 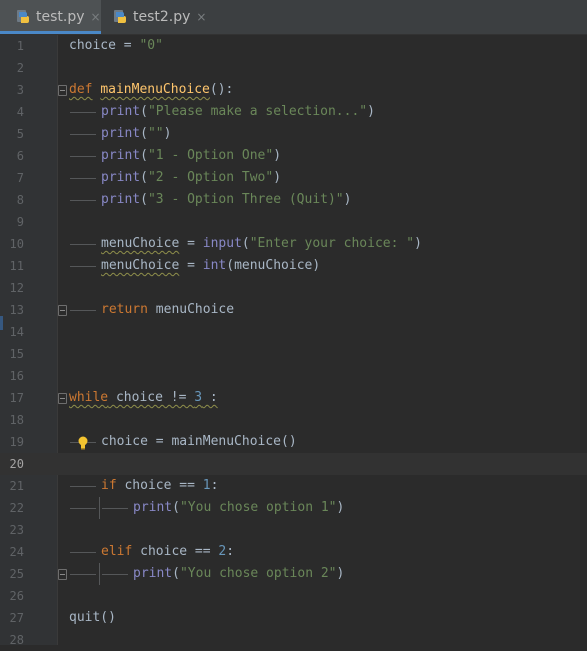 I want to click on code-line: 11 menuChoice = int(menuChoice), so click(x=293, y=266).